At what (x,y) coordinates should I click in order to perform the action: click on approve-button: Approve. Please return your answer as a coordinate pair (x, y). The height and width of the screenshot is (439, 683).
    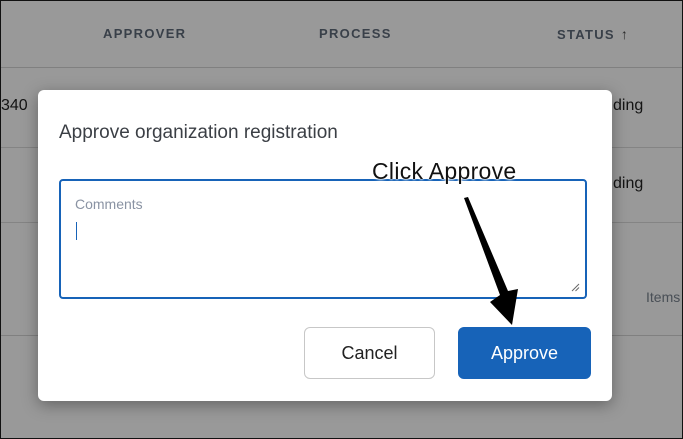
    Looking at the image, I should click on (524, 353).